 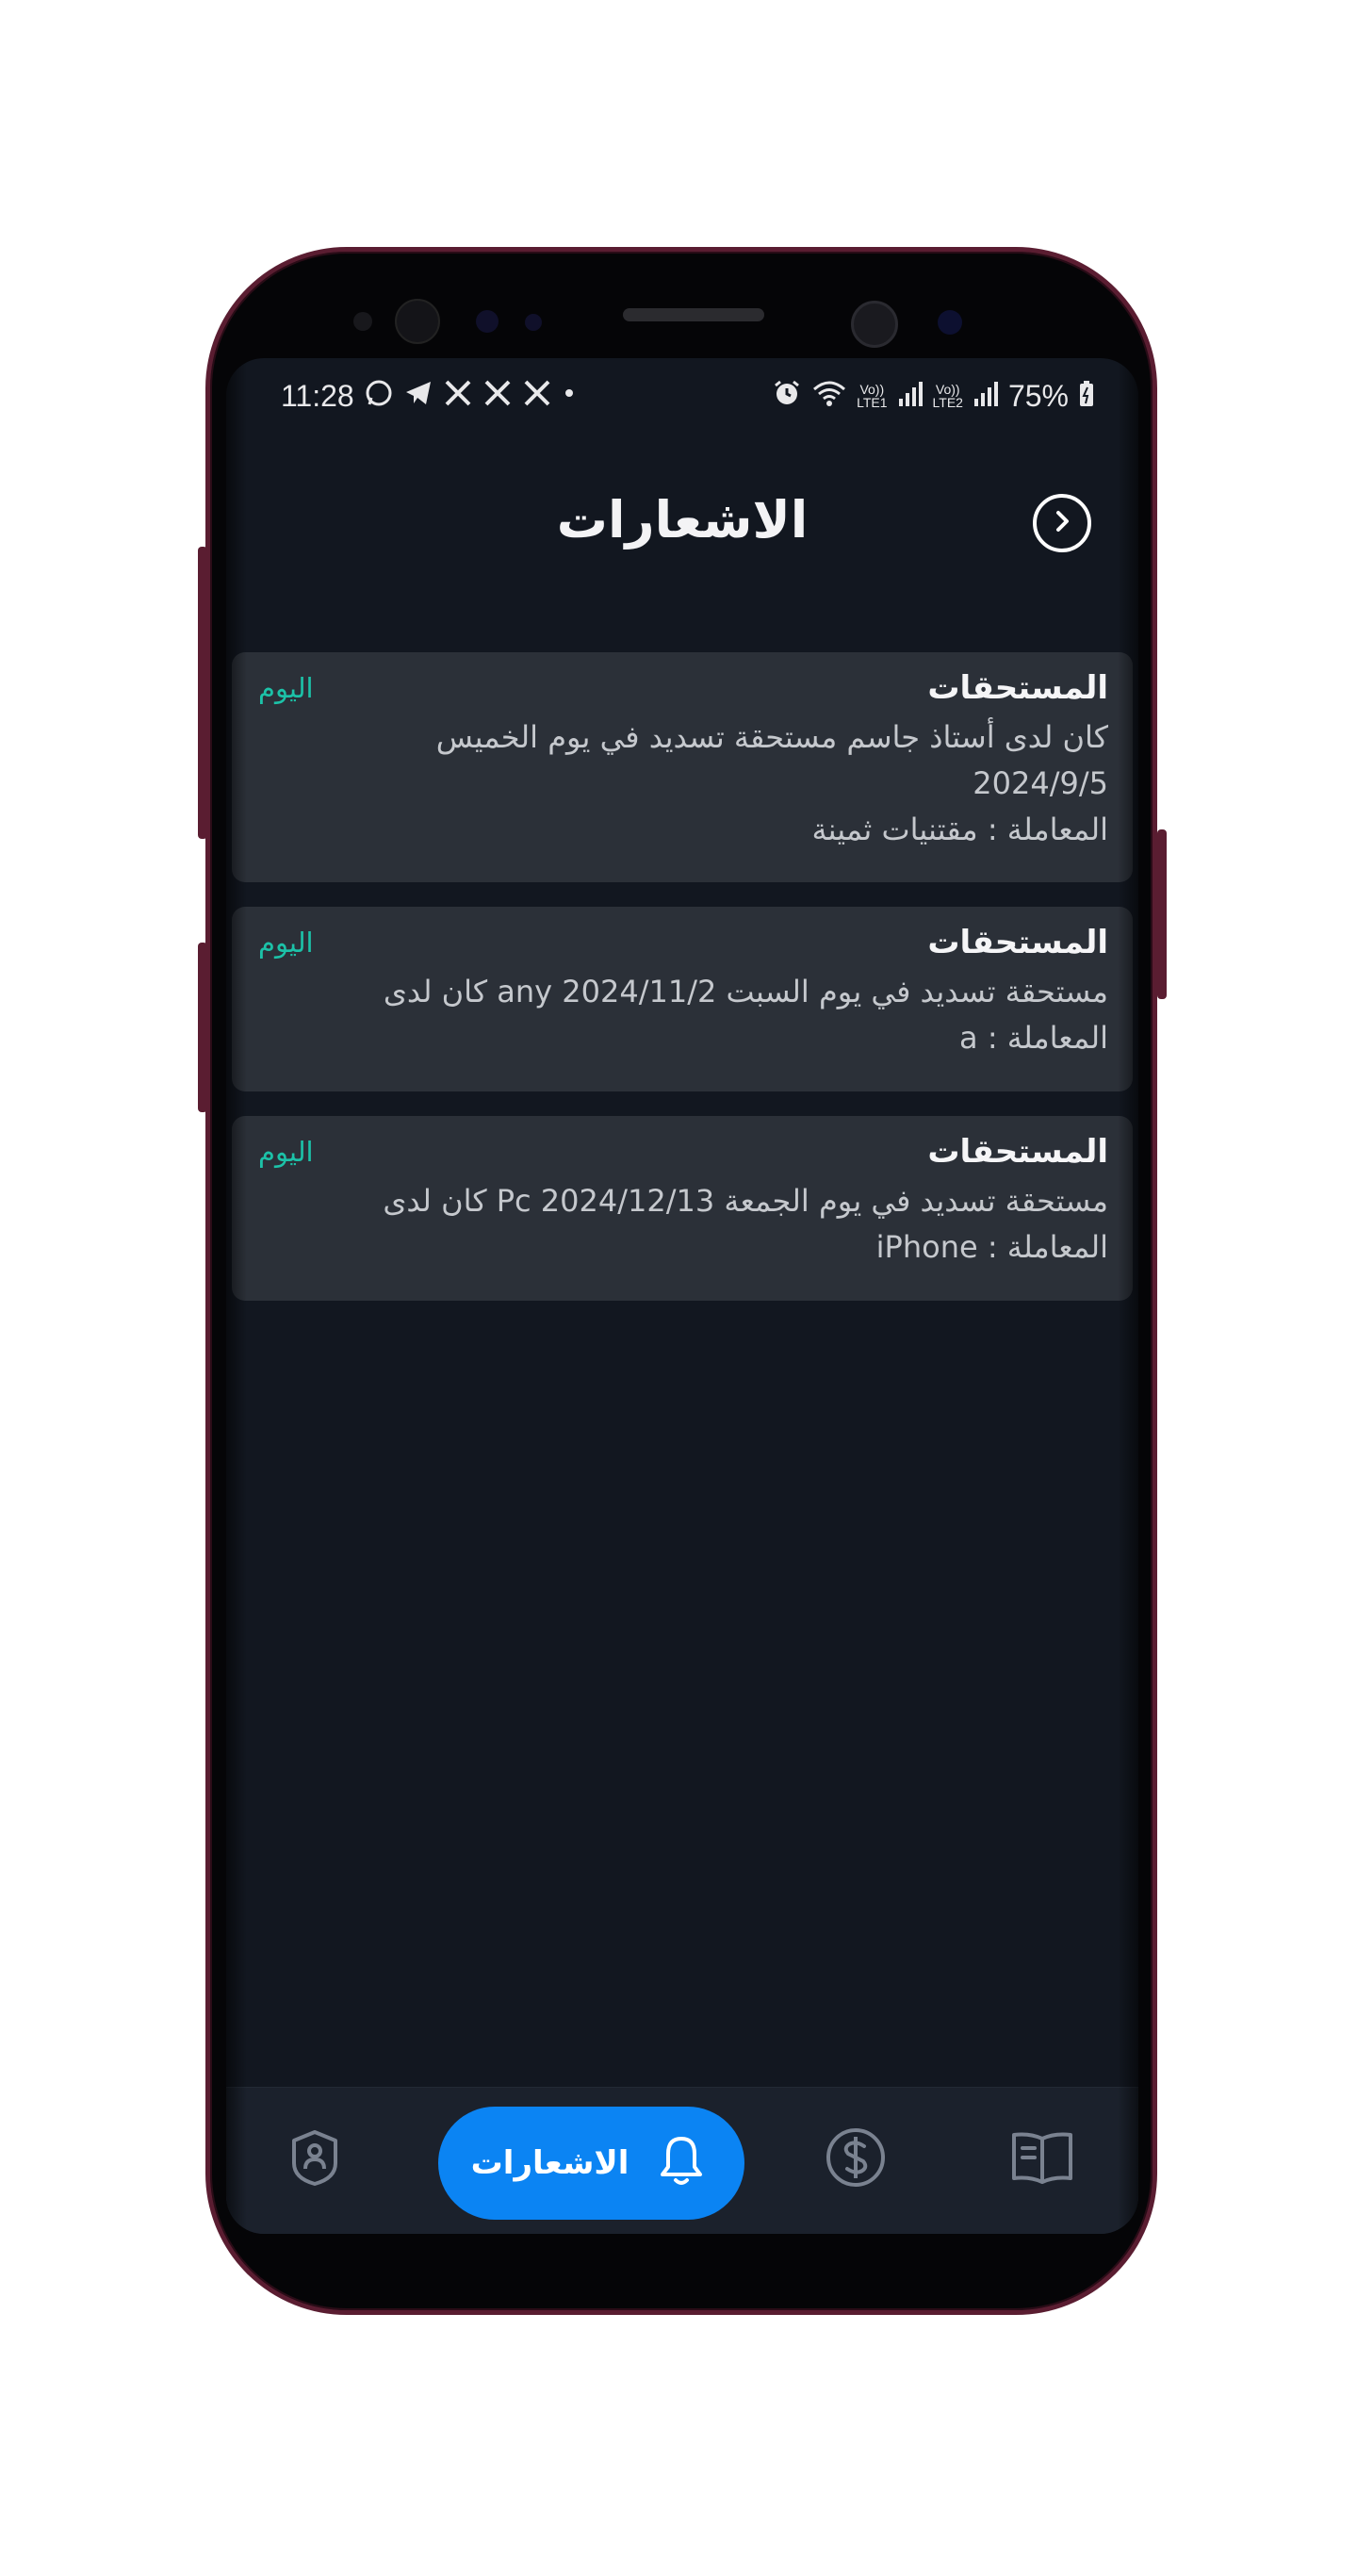 I want to click on iris-camera, so click(x=950, y=322).